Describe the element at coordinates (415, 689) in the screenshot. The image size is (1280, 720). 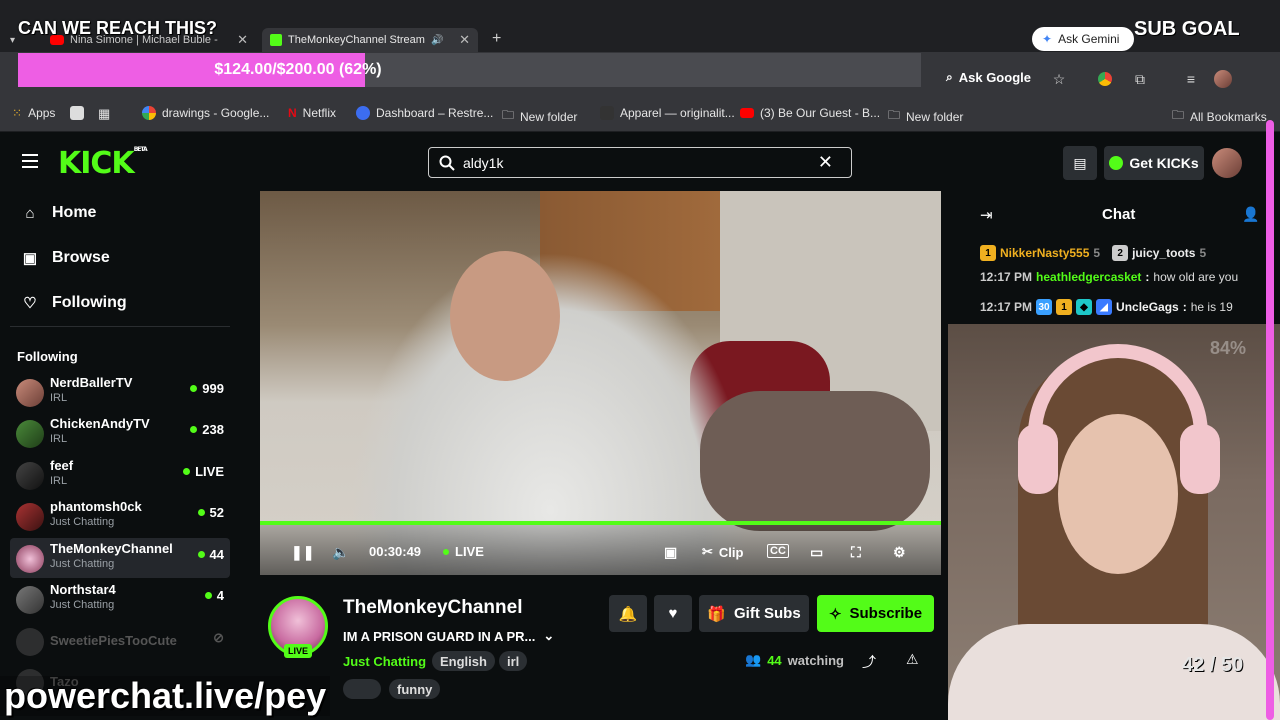
I see `tag-funny: funny` at that location.